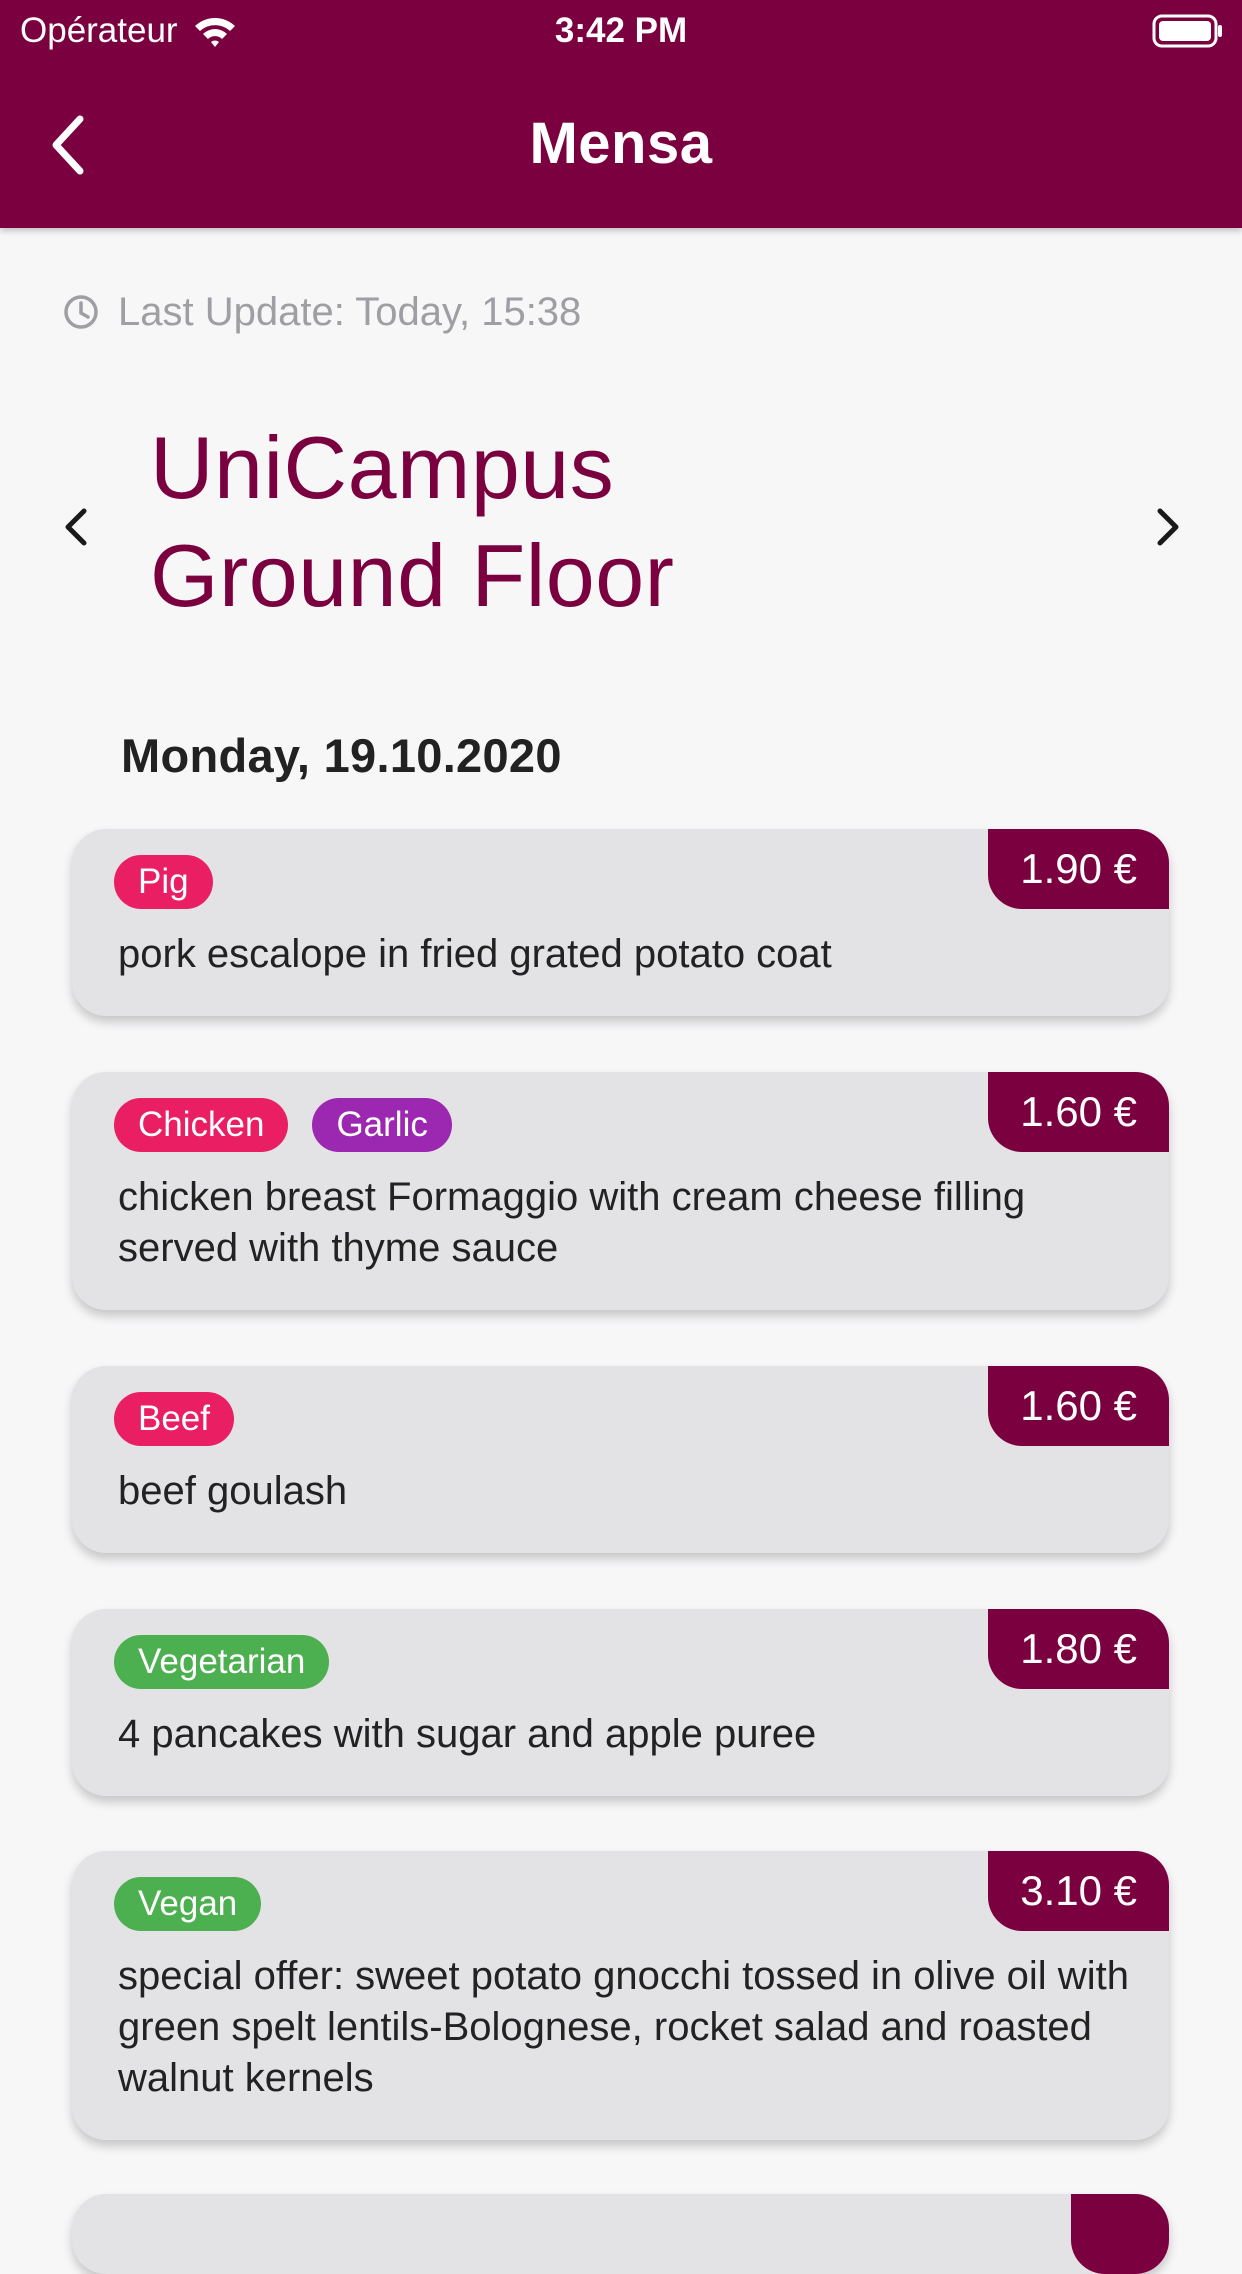  Describe the element at coordinates (1188, 33) in the screenshot. I see `battery-icon` at that location.